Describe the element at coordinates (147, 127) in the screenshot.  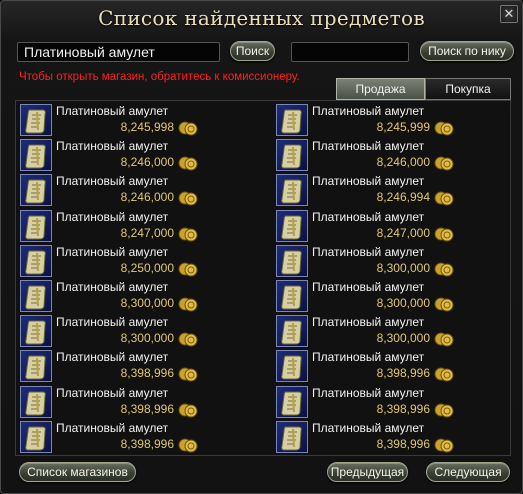
I see `item-price: 8,245,998` at that location.